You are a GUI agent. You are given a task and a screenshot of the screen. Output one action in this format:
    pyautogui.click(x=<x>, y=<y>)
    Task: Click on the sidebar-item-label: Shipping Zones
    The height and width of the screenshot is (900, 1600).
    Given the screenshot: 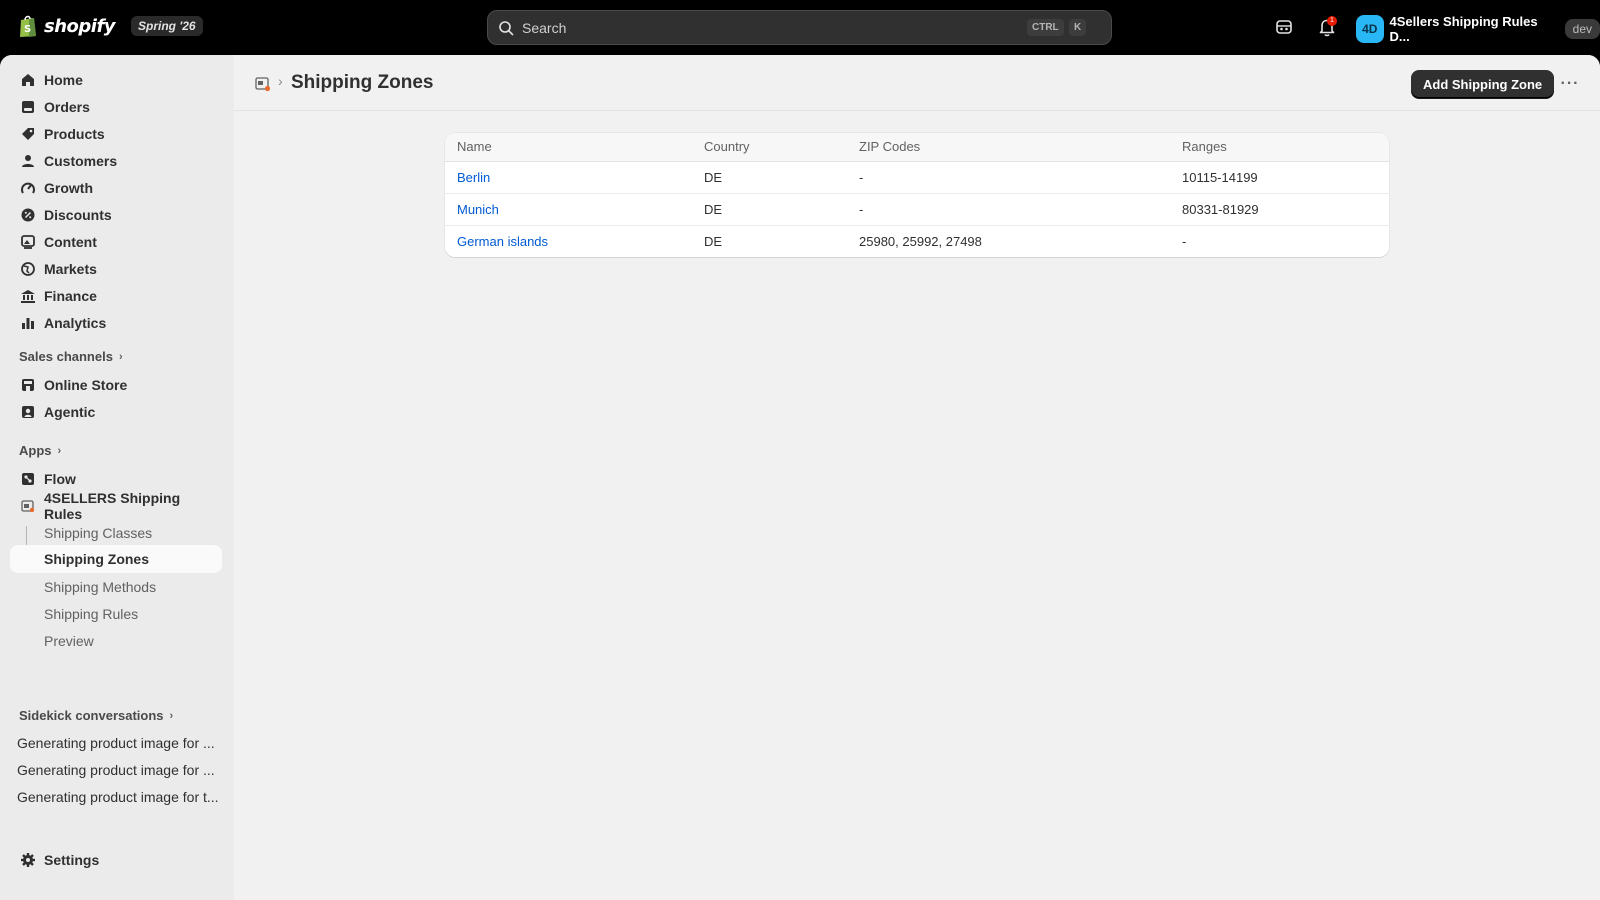 What is the action you would take?
    pyautogui.click(x=96, y=559)
    